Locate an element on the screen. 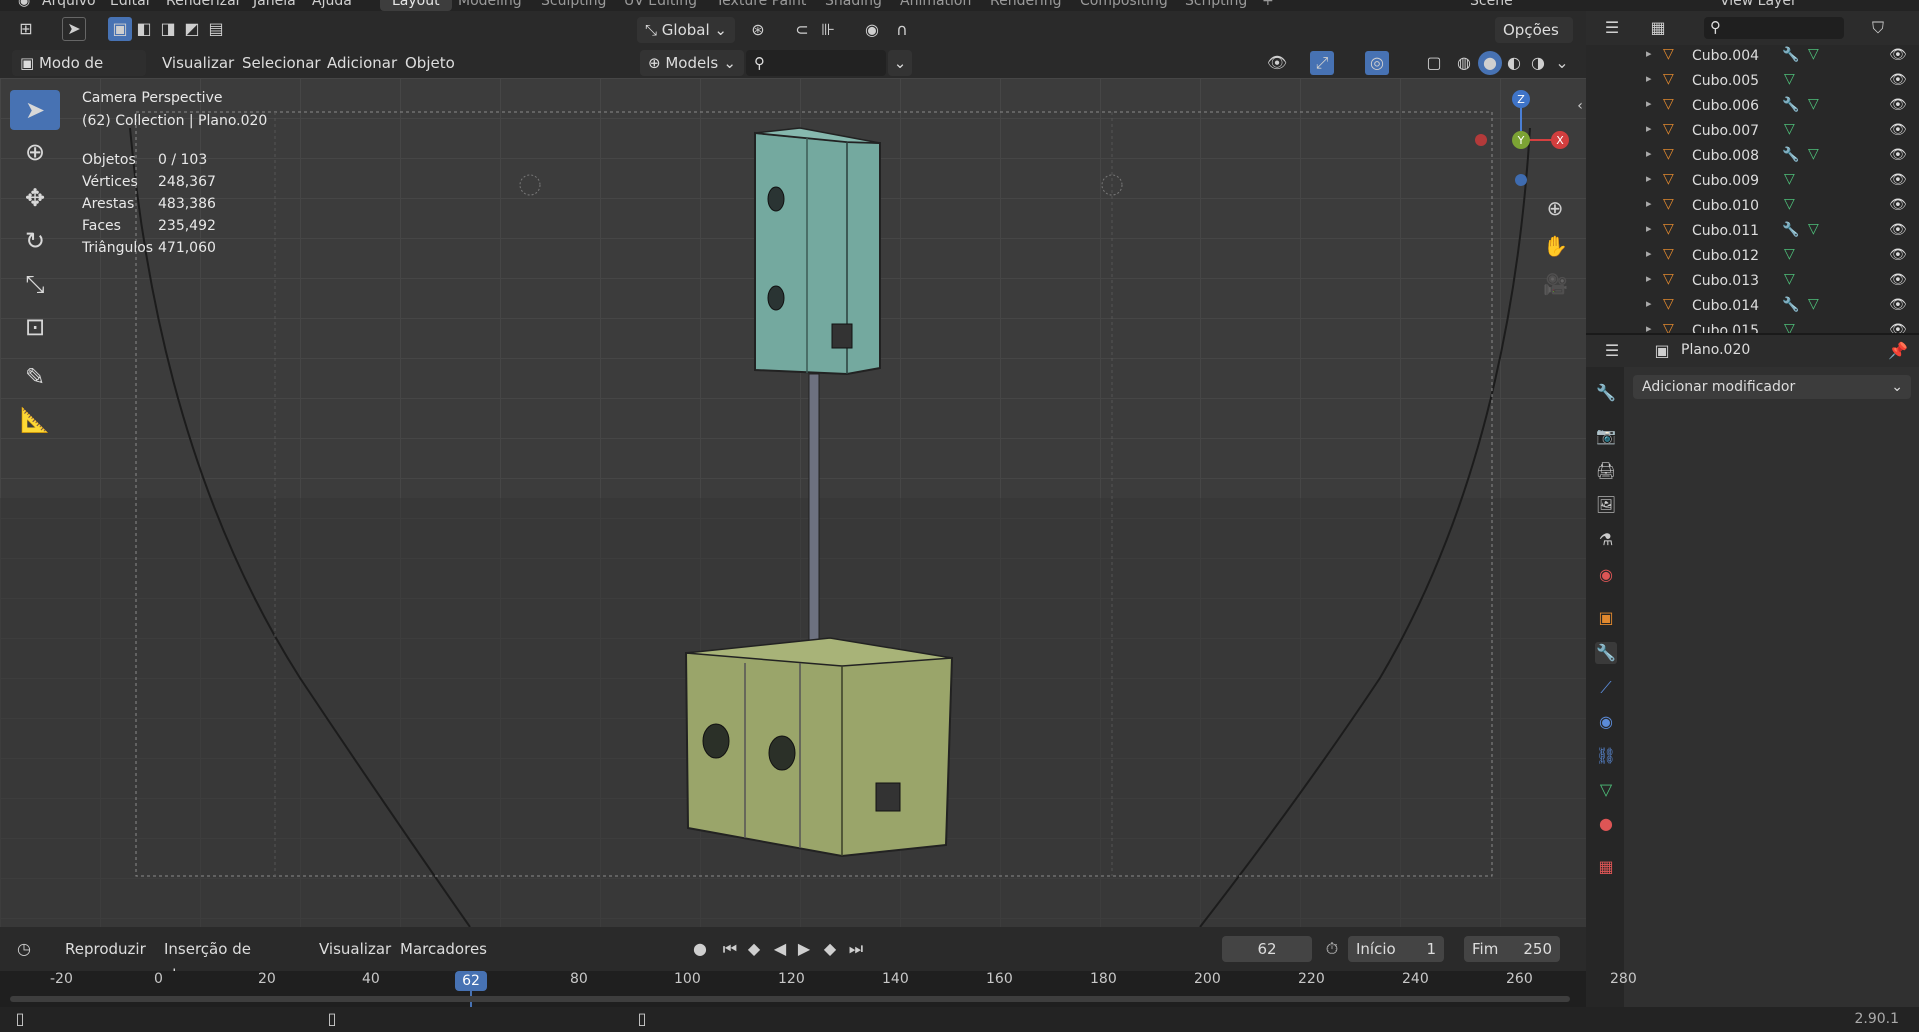 This screenshot has height=1032, width=1919. camera-view-icon: 🎥 is located at coordinates (1555, 284).